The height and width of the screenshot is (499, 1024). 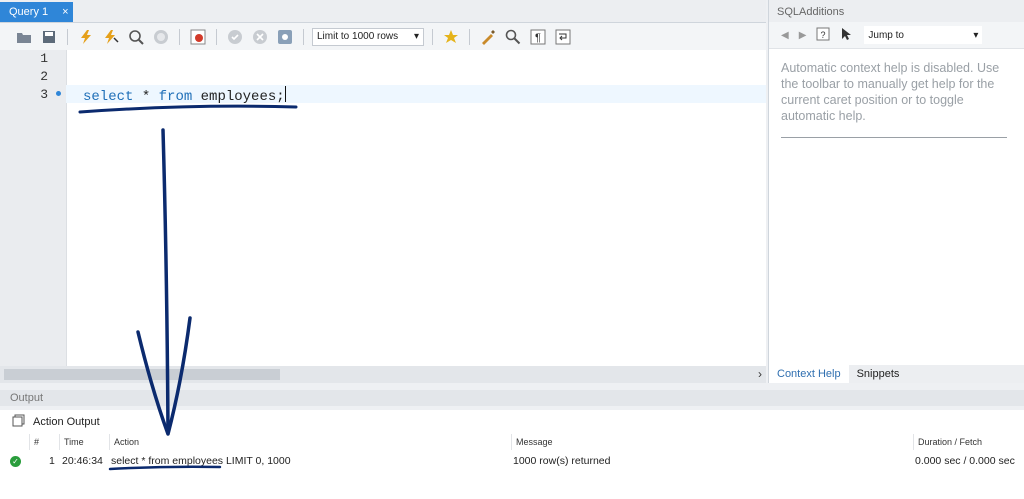 I want to click on sql-additions-toolbar: ◀ ▶ ? Jump to ▾, so click(x=896, y=35).